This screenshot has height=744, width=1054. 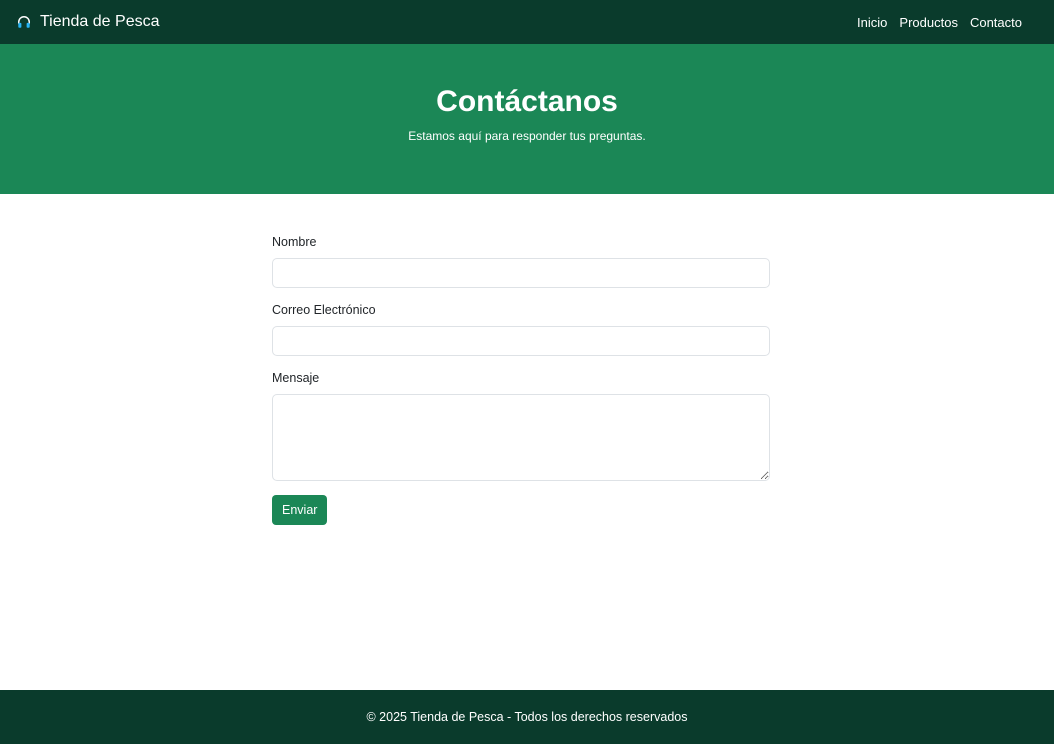 I want to click on page-title: Contáctanos, so click(x=527, y=101).